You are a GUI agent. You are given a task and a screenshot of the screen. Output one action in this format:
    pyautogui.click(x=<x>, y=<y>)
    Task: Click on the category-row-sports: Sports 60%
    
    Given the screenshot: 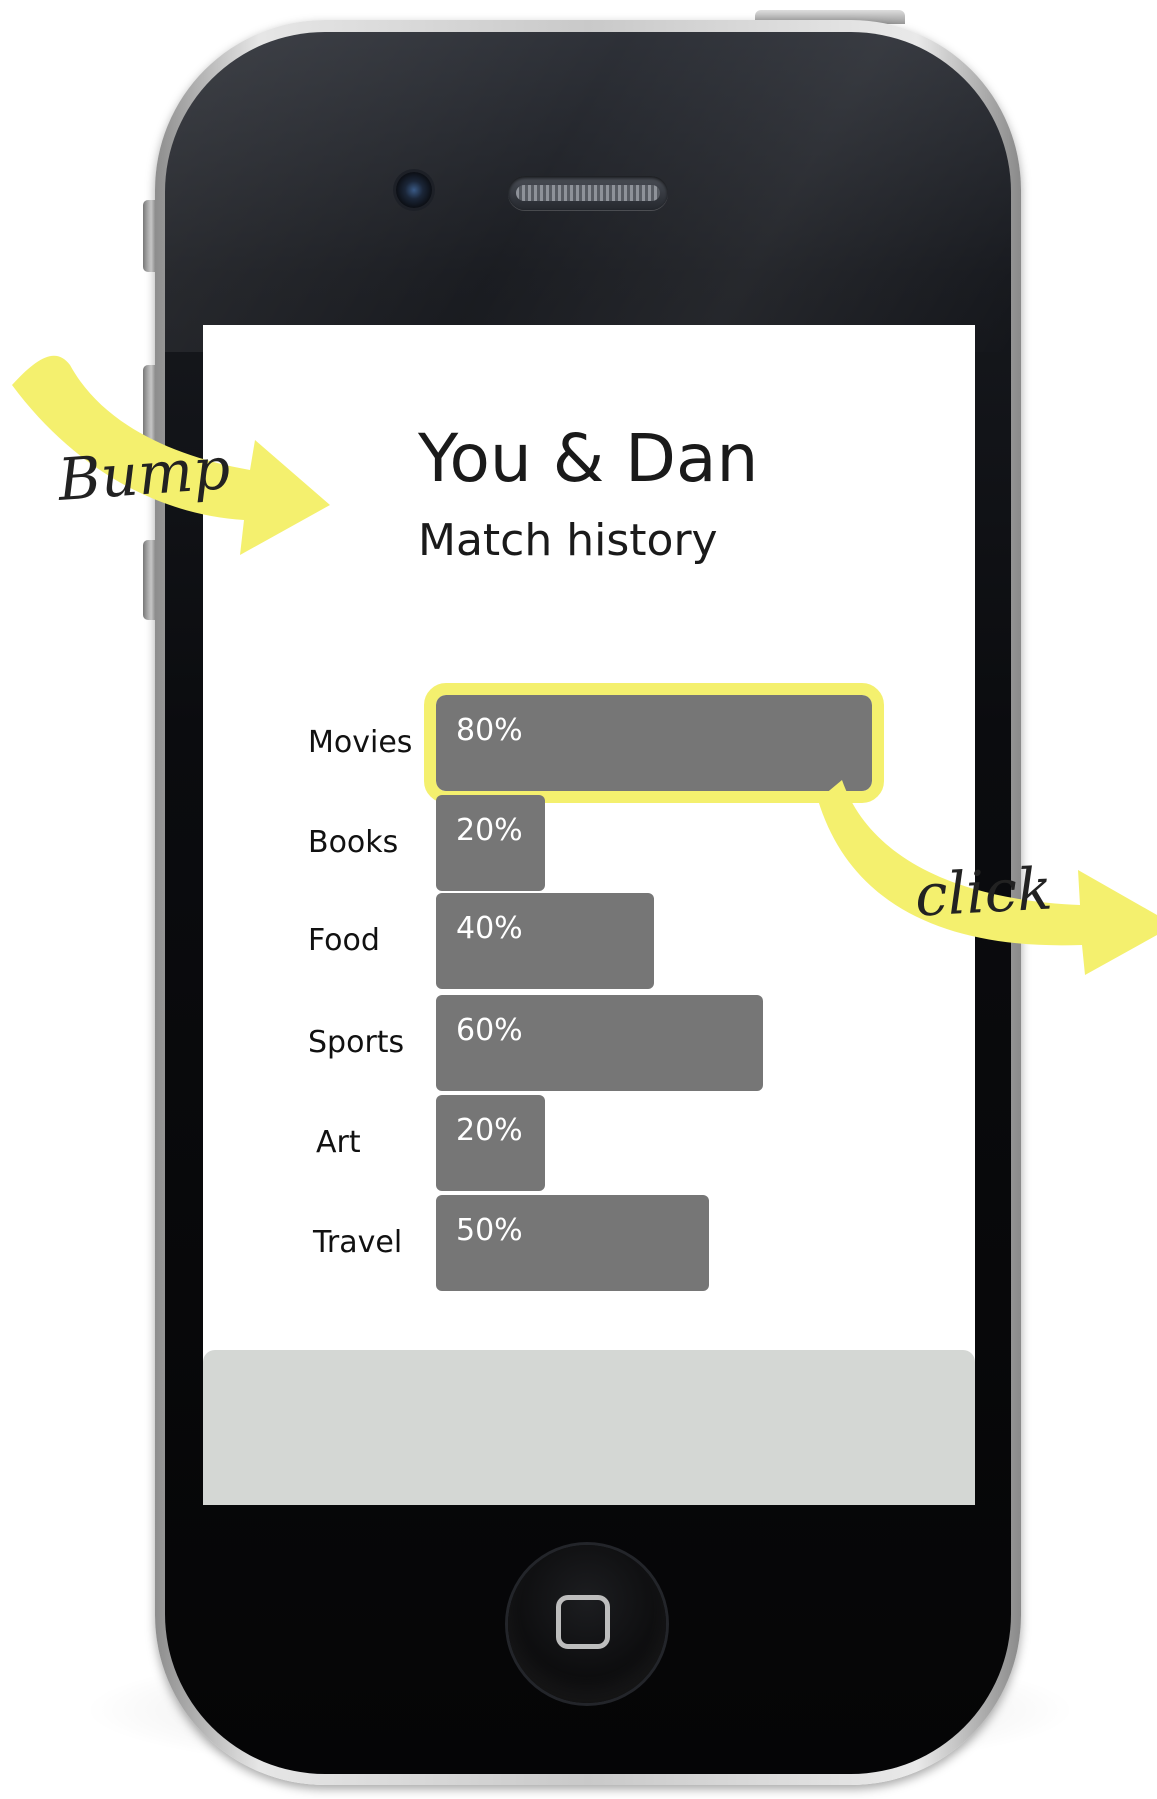 What is the action you would take?
    pyautogui.click(x=589, y=1043)
    